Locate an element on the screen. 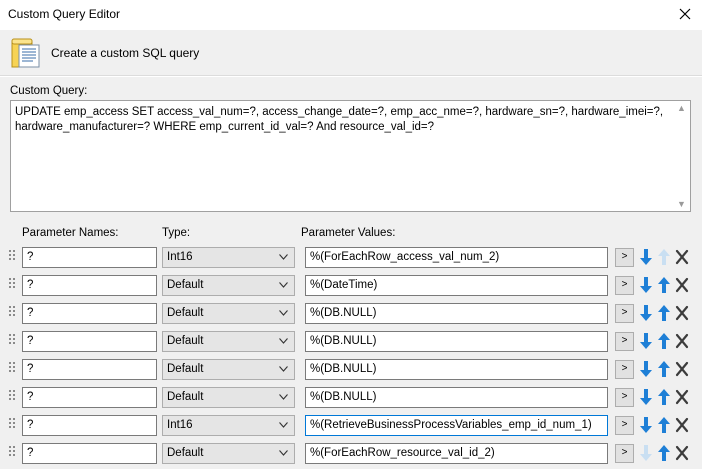 The image size is (702, 469). query-scrollbar: ▲ ▼ is located at coordinates (681, 156).